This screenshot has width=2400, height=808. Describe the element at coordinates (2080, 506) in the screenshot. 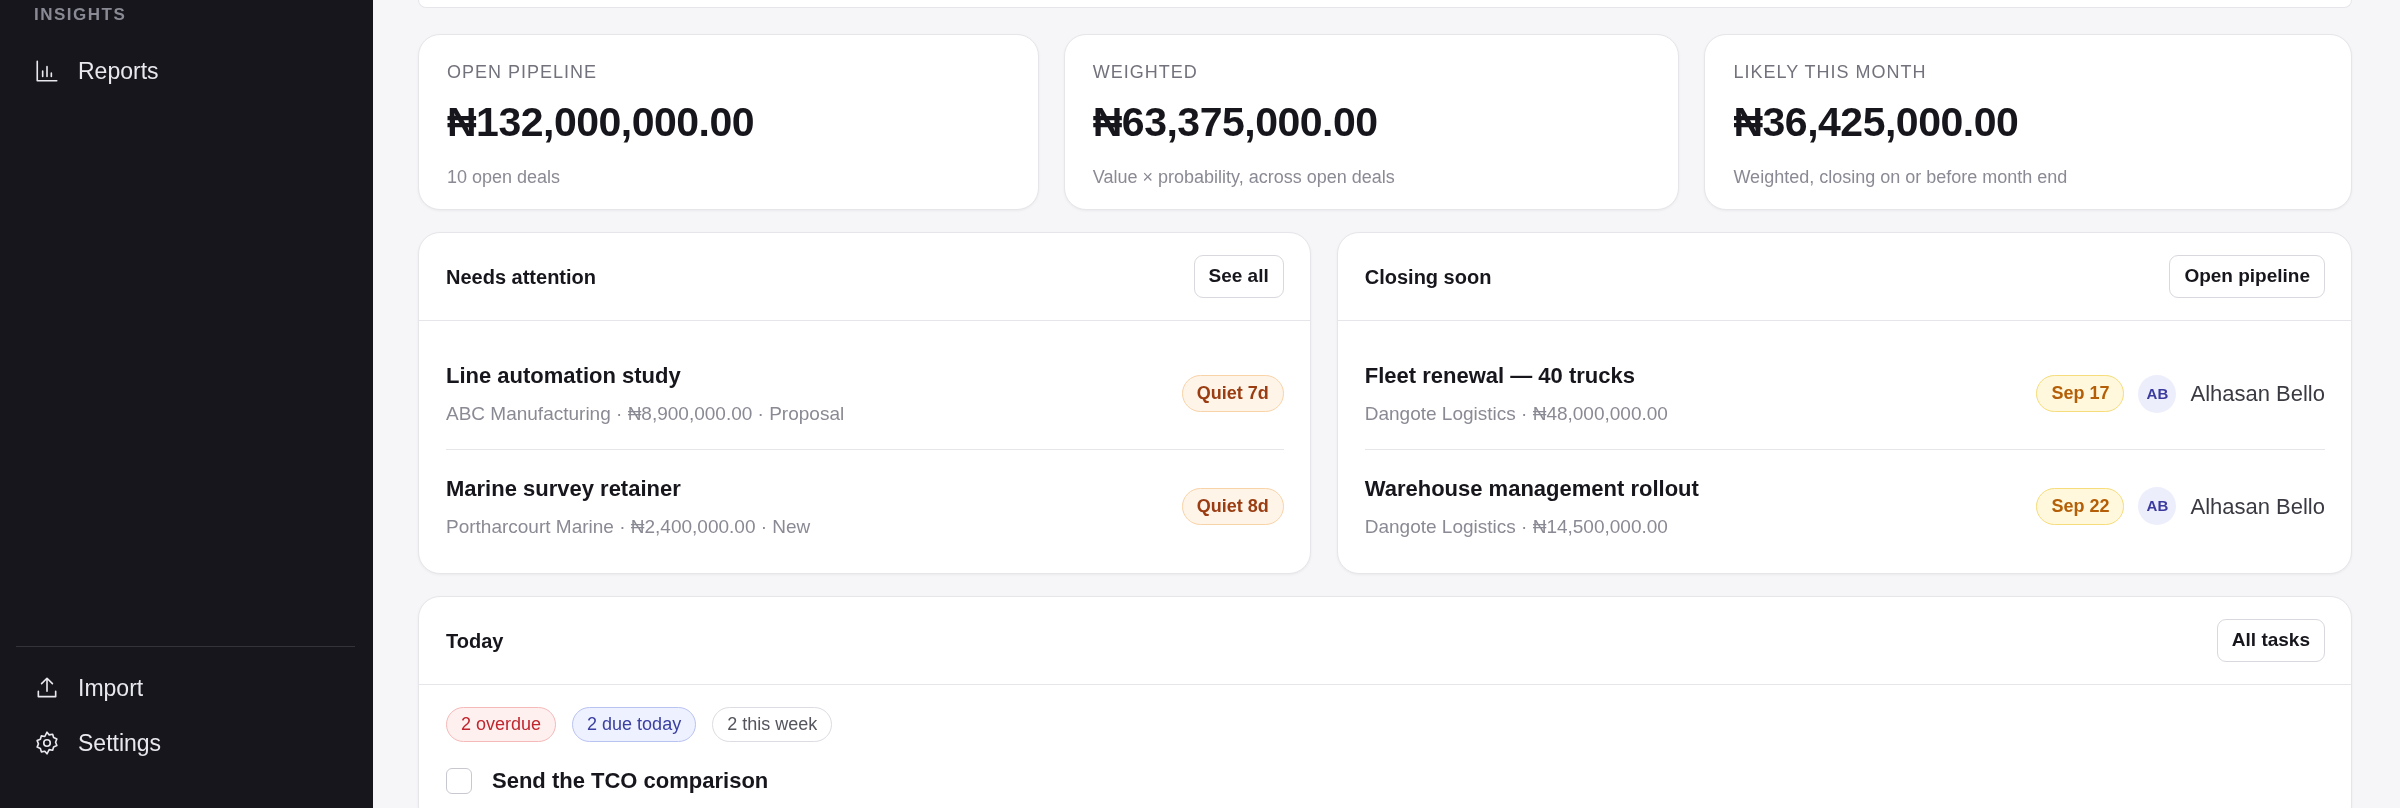

I see `date-badge: Sep 22` at that location.